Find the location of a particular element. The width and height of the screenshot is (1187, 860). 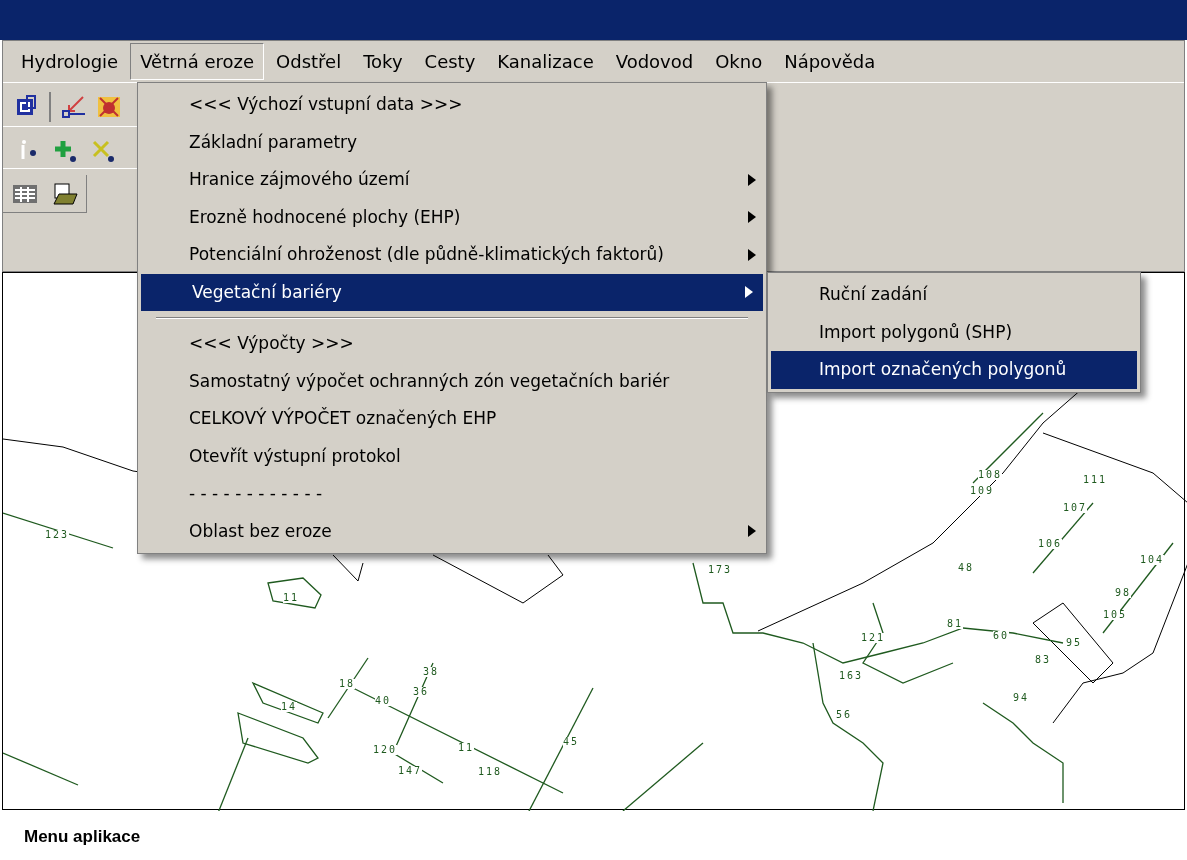

menu-item: Samostatný výpočet ochranných zón vegetačních bariér is located at coordinates (452, 381).